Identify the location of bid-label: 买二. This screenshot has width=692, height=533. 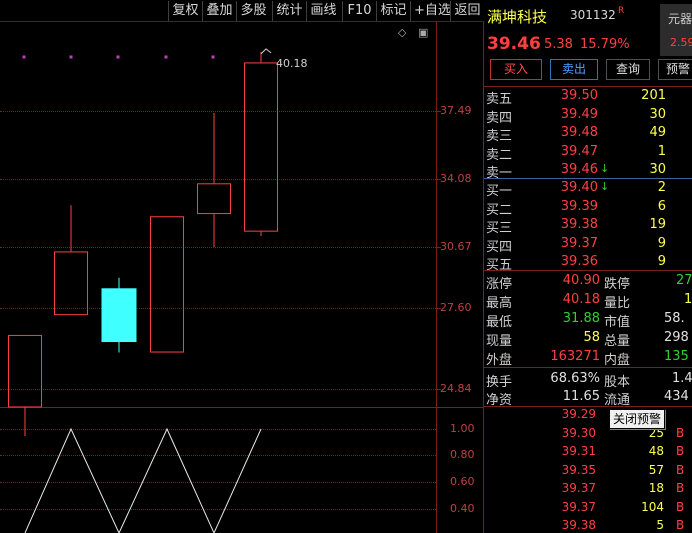
(499, 210).